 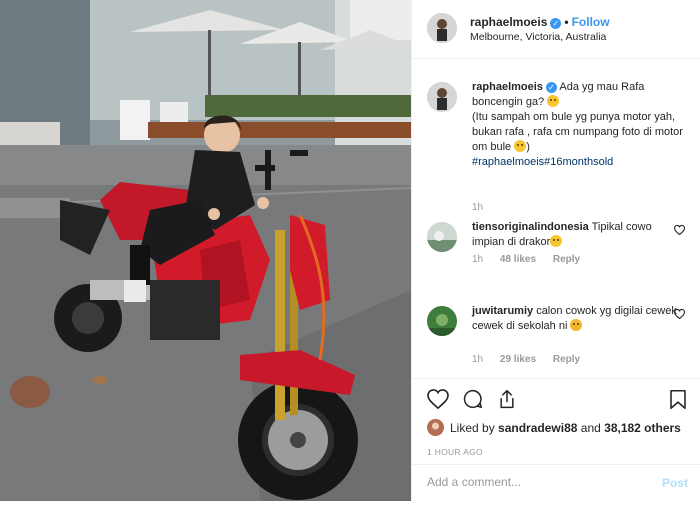 What do you see at coordinates (507, 87) in the screenshot?
I see `caption-username: raphaelmoeis` at bounding box center [507, 87].